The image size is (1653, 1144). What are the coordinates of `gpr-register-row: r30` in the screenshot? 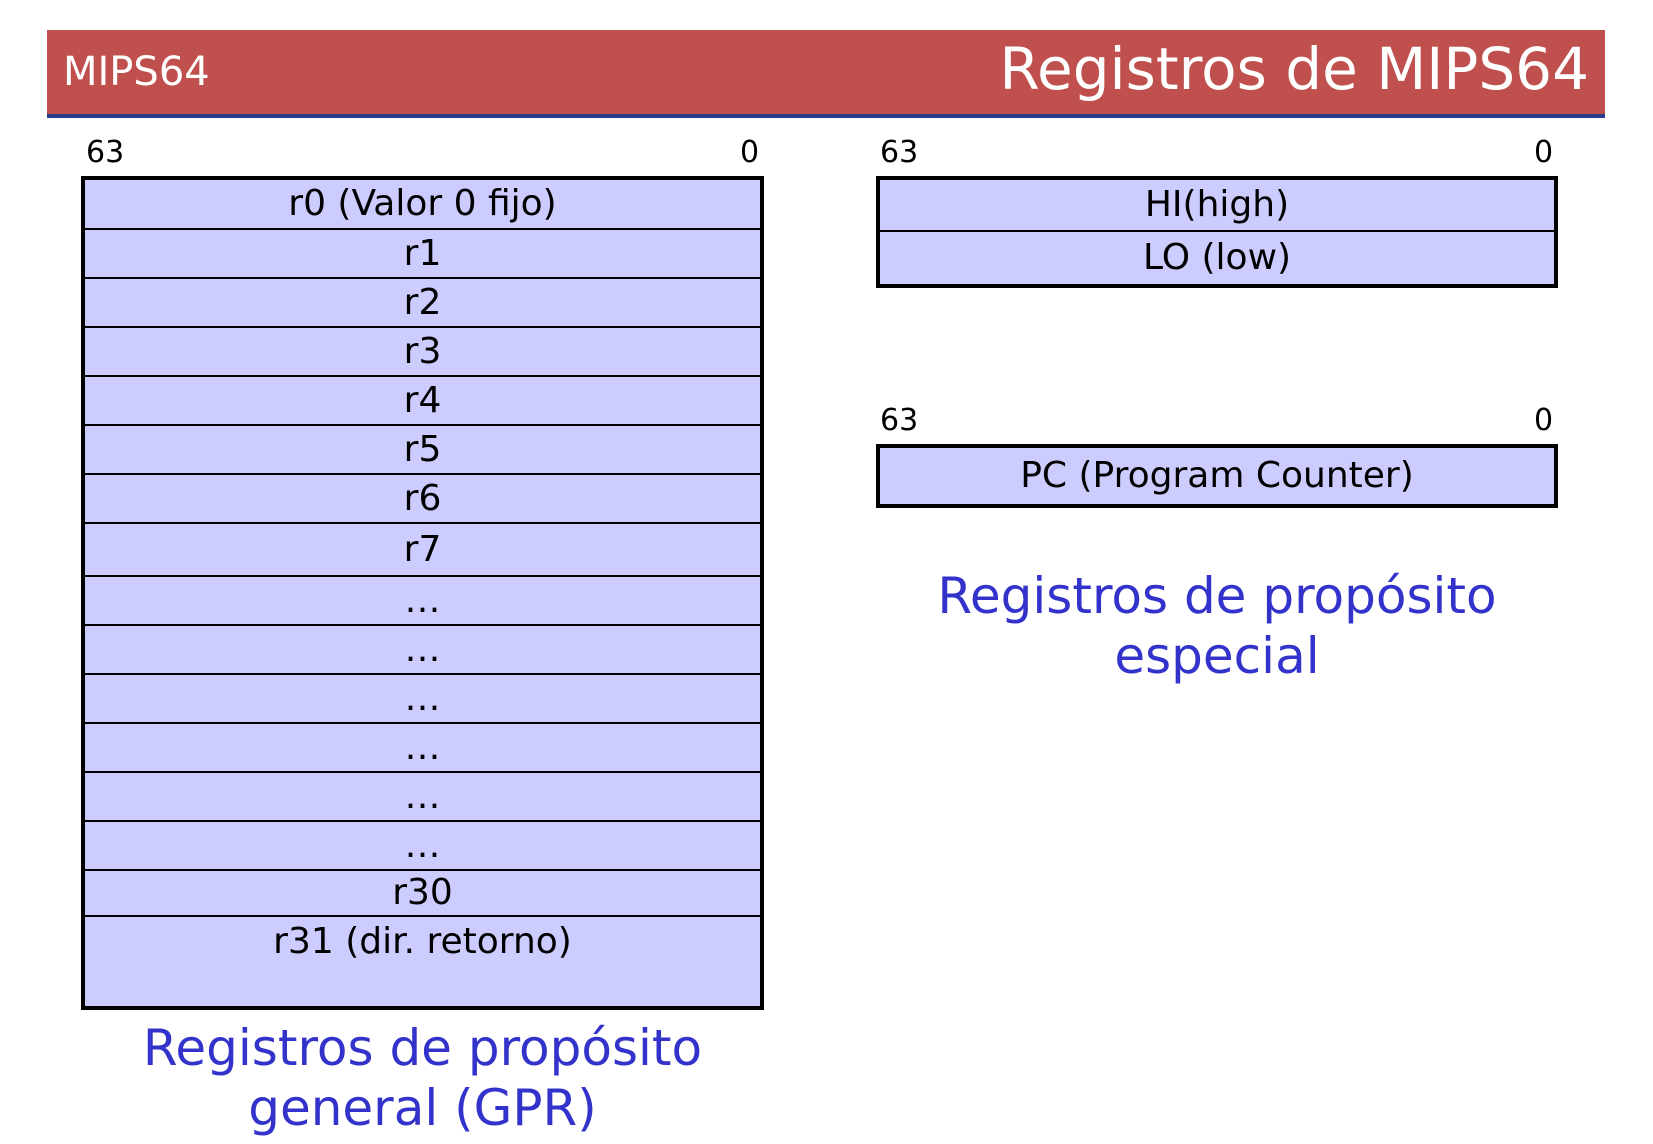 It's located at (422, 894).